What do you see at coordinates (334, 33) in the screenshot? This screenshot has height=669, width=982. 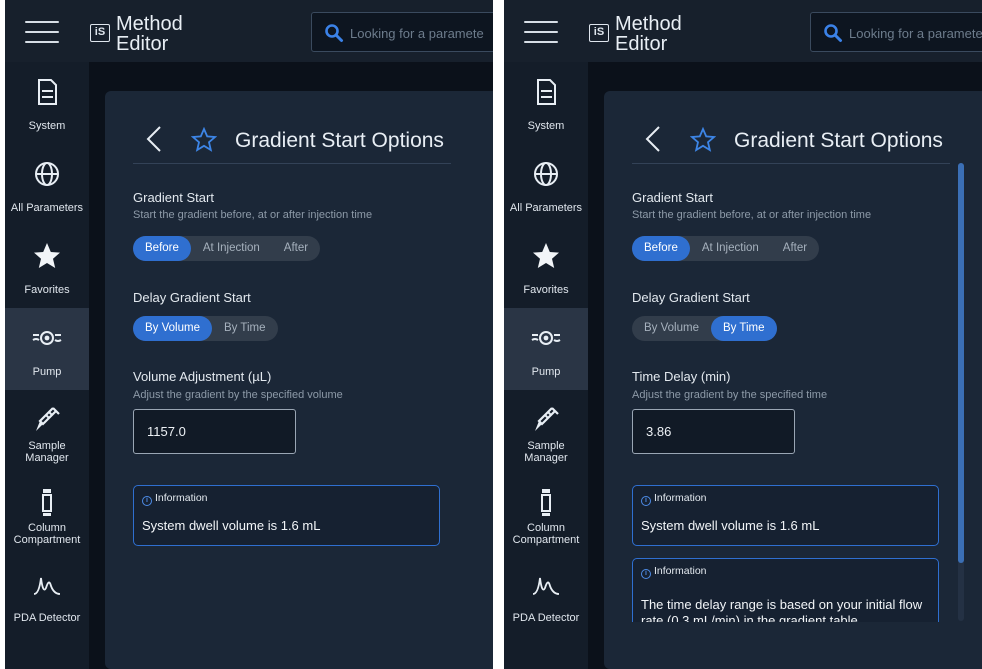 I see `search-icon` at bounding box center [334, 33].